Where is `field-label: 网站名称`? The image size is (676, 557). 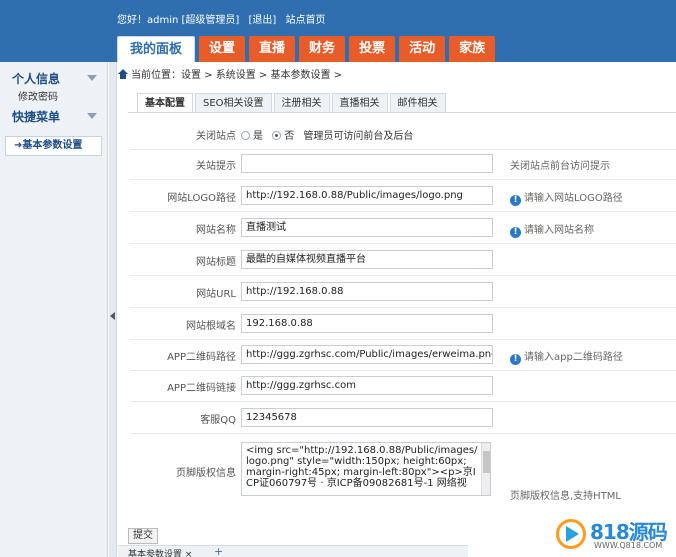
field-label: 网站名称 is located at coordinates (216, 230).